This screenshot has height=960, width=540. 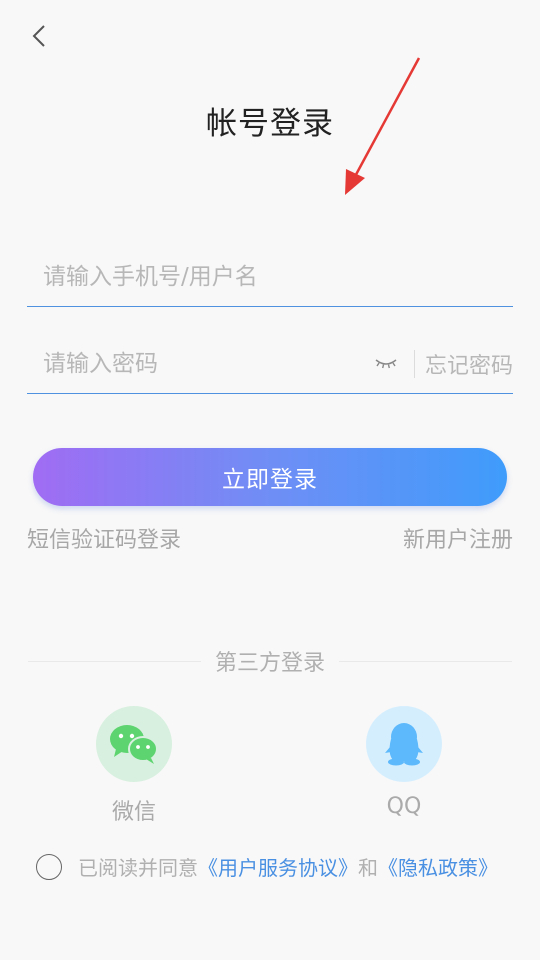 I want to click on divider-line-left, so click(x=114, y=661).